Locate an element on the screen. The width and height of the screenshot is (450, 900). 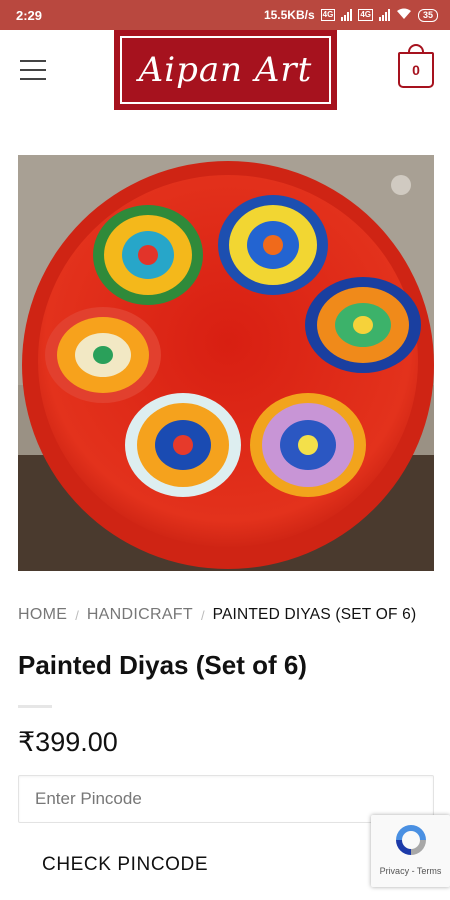
status-bar: 2:29 15.5KB/s 4G 4G 35 is located at coordinates (225, 15).